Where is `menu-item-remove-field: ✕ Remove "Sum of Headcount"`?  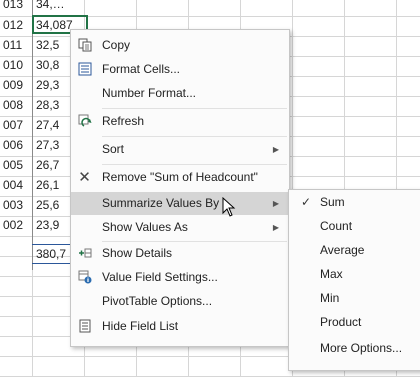
menu-item-remove-field: ✕ Remove "Sum of Headcount" is located at coordinates (180, 177).